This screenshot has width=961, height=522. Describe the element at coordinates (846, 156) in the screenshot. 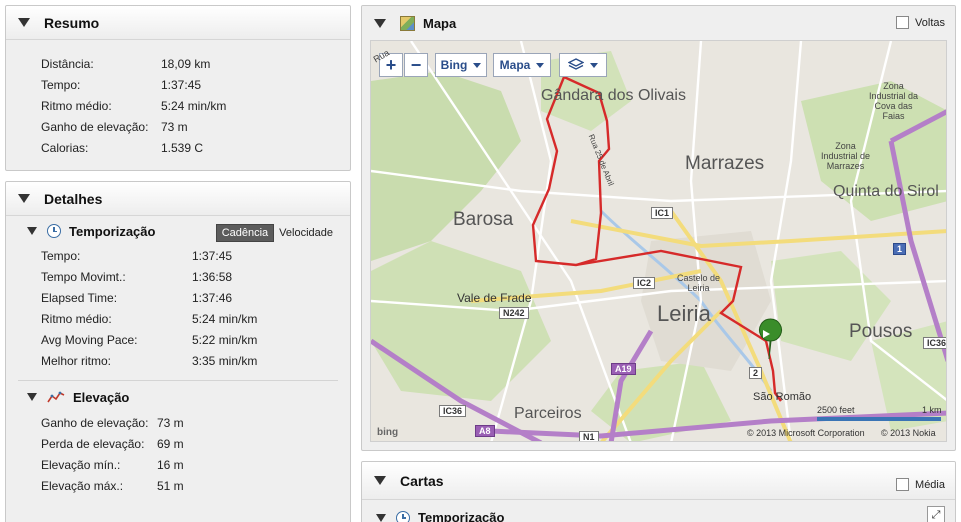

I see `map-label-zona-marrazes: Zona Industrial de Marrazes` at that location.